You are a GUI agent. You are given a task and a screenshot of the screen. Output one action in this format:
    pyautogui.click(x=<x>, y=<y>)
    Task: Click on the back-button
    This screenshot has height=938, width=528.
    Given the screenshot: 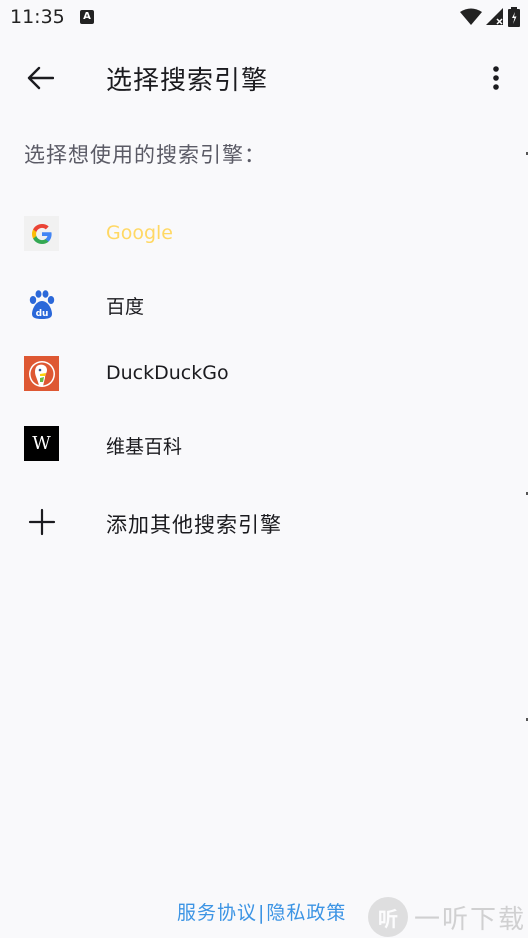 What is the action you would take?
    pyautogui.click(x=40, y=78)
    